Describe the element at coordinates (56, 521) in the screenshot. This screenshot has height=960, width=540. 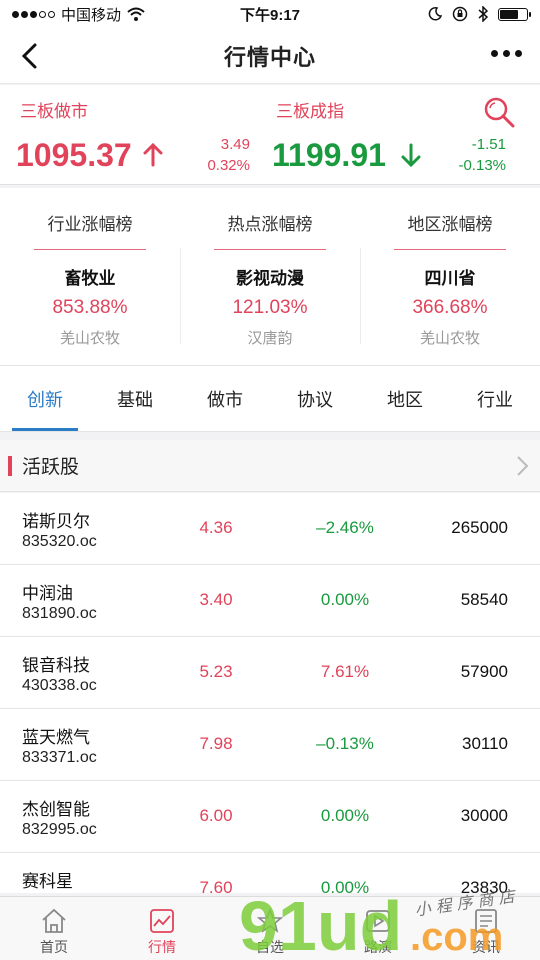
I see `stock-name: 诺斯贝尔` at that location.